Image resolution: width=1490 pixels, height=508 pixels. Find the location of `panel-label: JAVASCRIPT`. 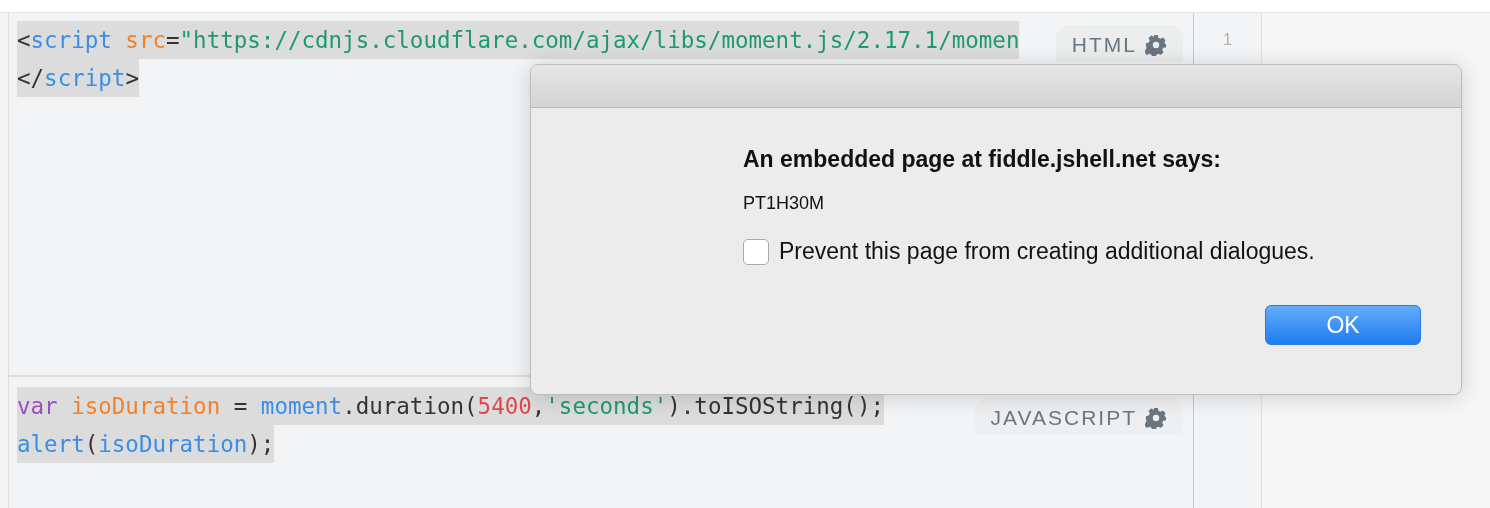

panel-label: JAVASCRIPT is located at coordinates (1078, 416).